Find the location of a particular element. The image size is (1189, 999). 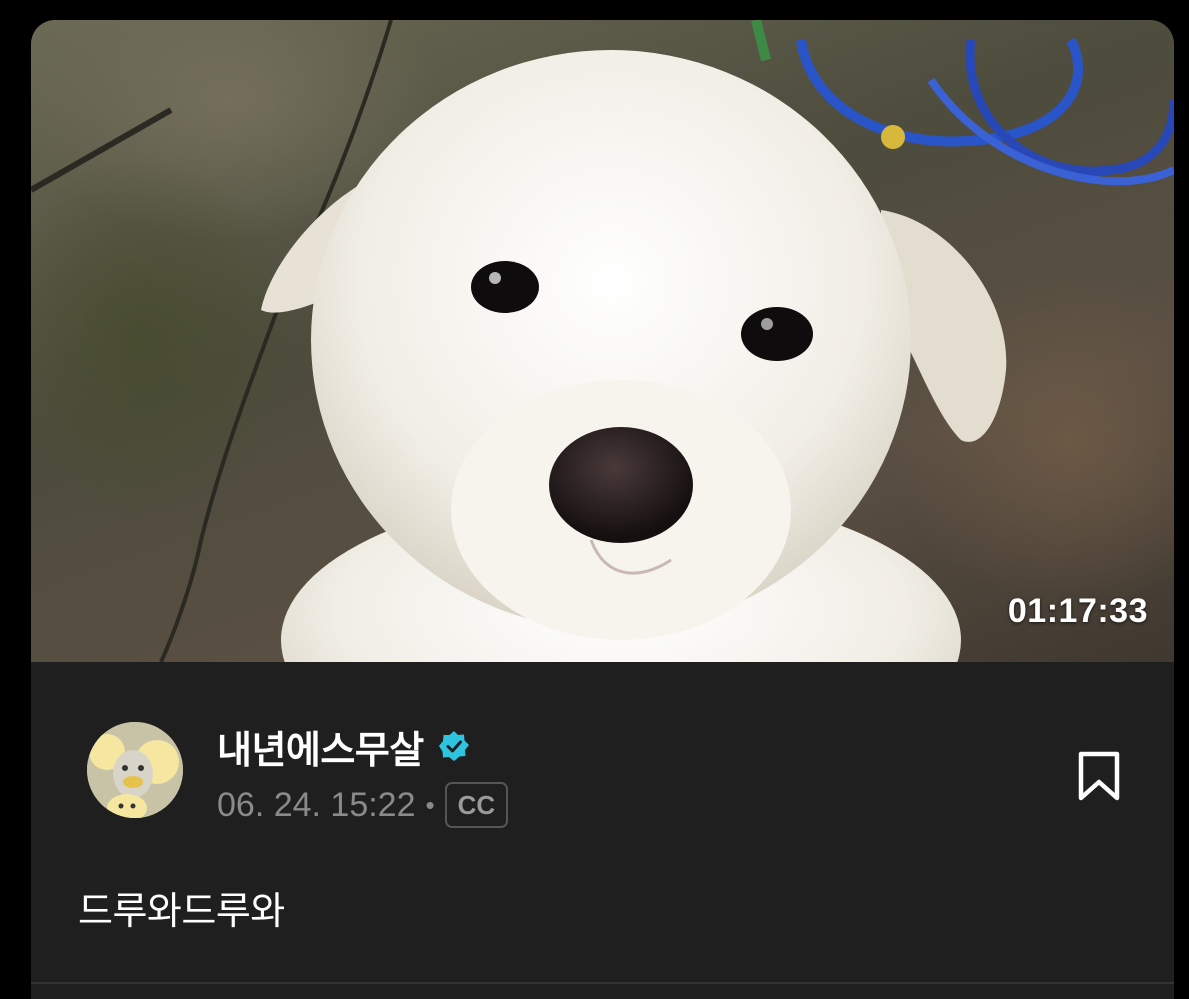

cc-badge: CC is located at coordinates (476, 805).